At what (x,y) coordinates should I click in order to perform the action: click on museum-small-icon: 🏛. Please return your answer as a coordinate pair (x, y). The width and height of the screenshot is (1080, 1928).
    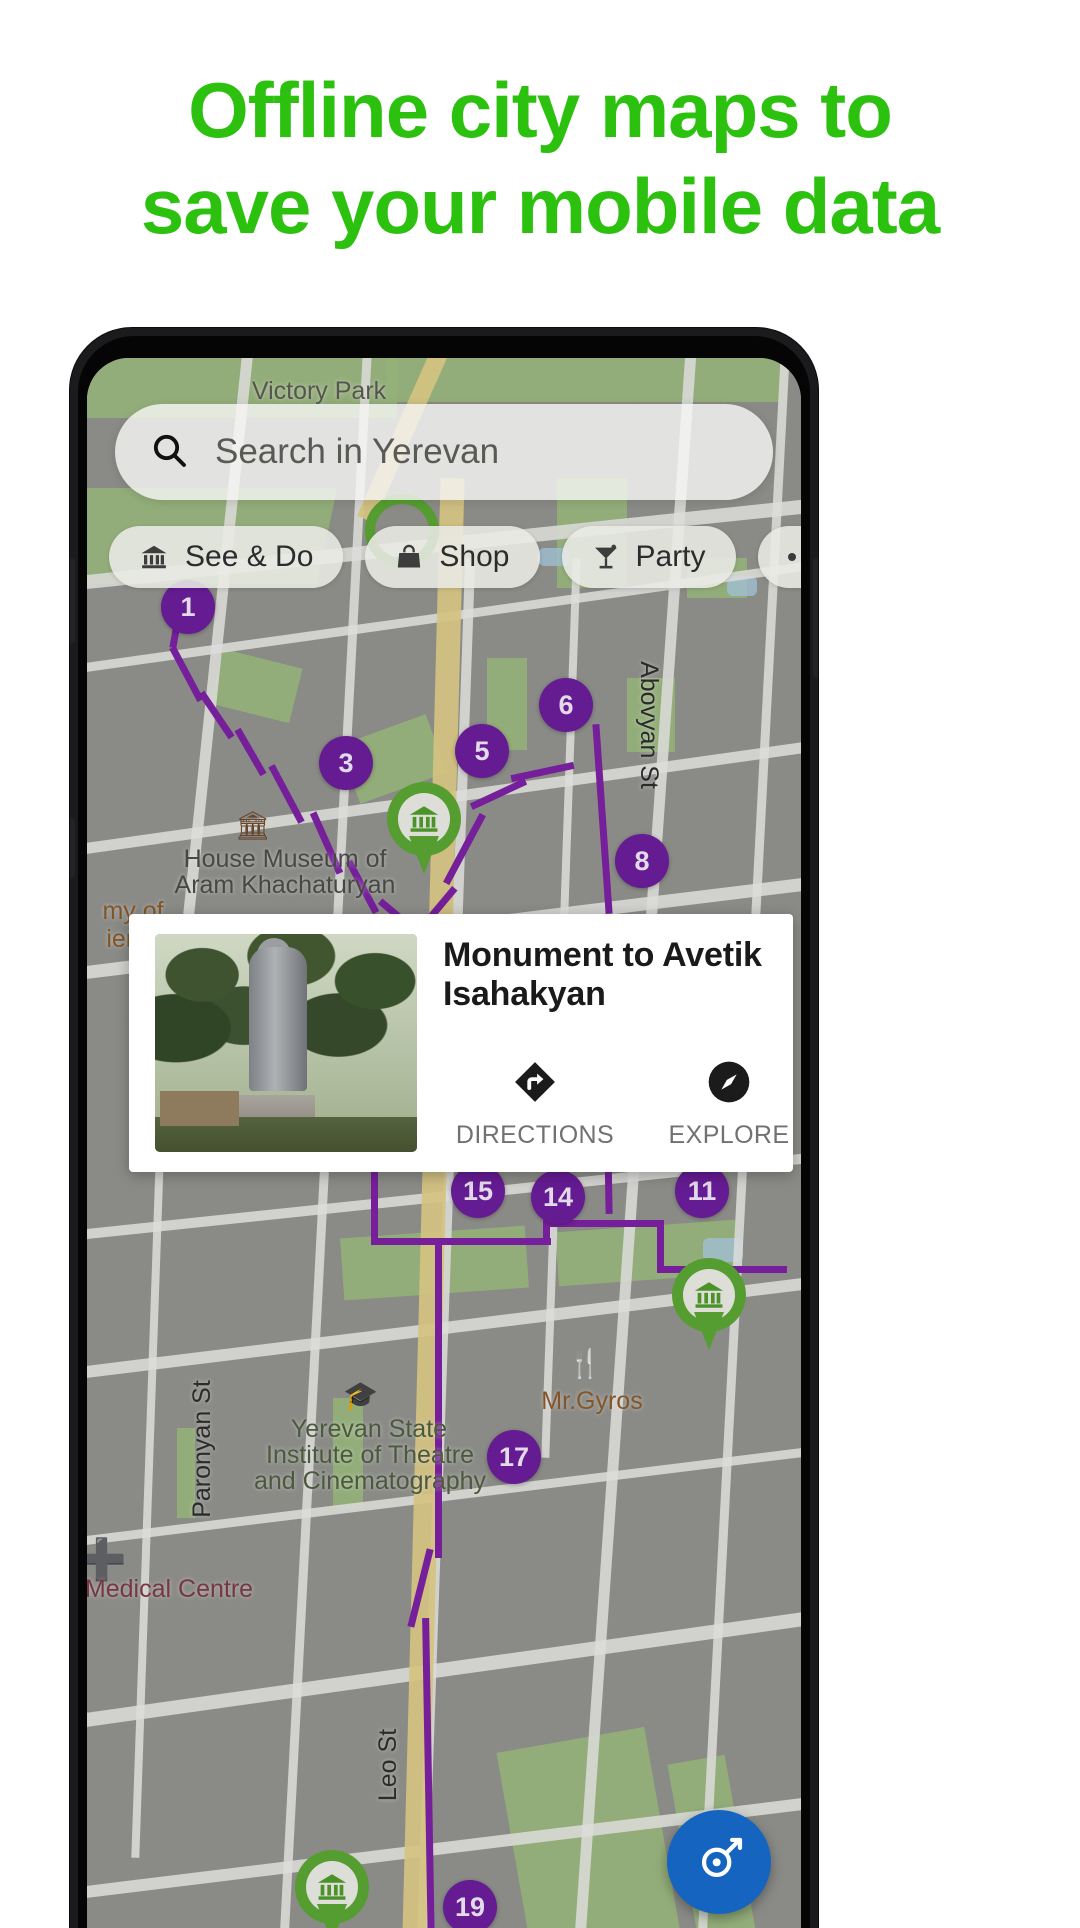
    Looking at the image, I should click on (253, 825).